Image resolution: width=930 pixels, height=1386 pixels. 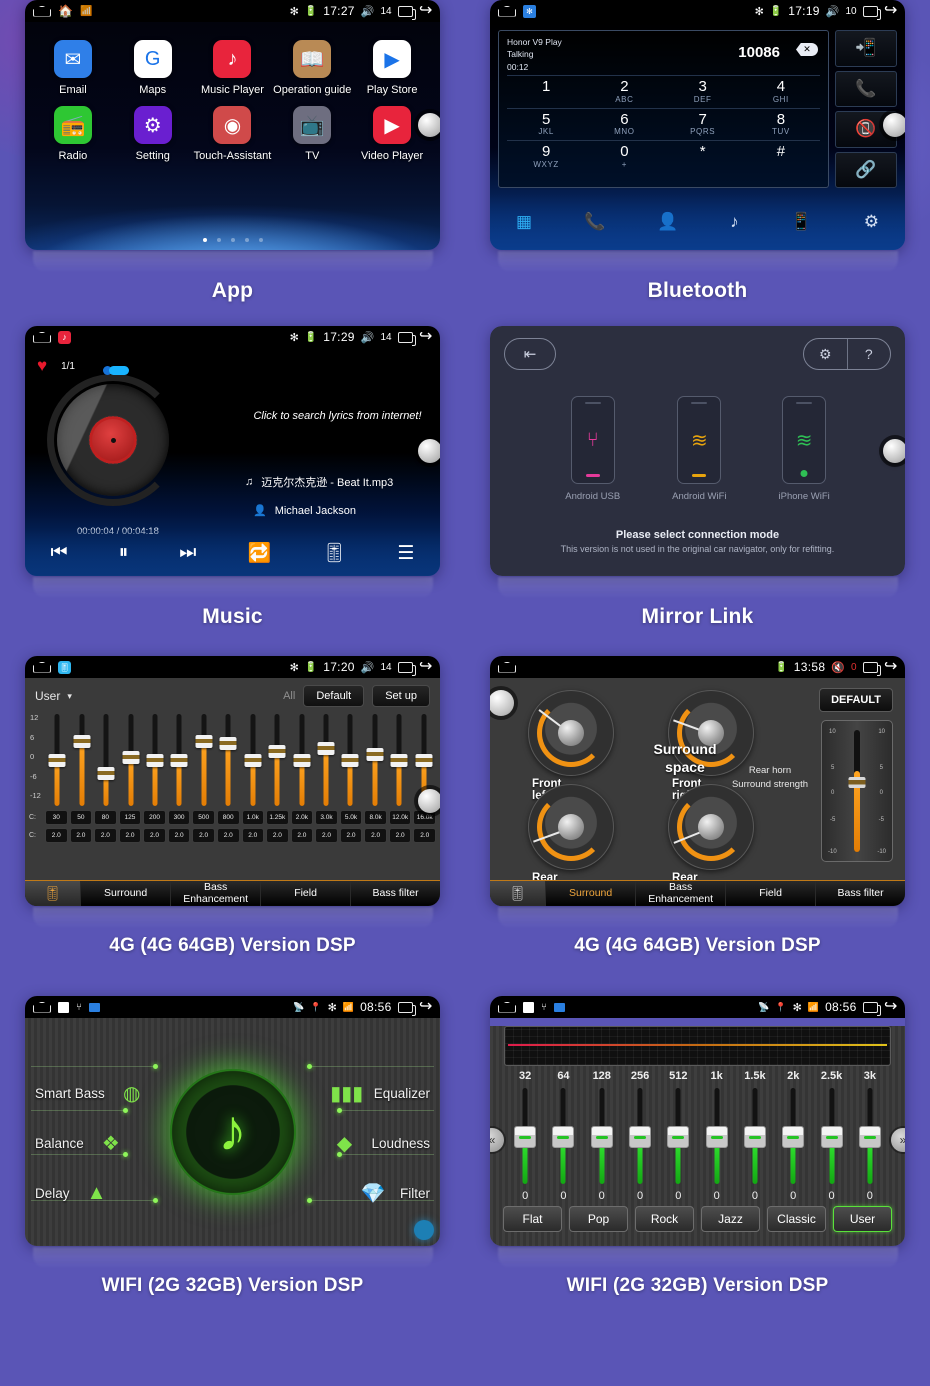 What do you see at coordinates (730, 1219) in the screenshot?
I see `preset-jazz: Jazz` at bounding box center [730, 1219].